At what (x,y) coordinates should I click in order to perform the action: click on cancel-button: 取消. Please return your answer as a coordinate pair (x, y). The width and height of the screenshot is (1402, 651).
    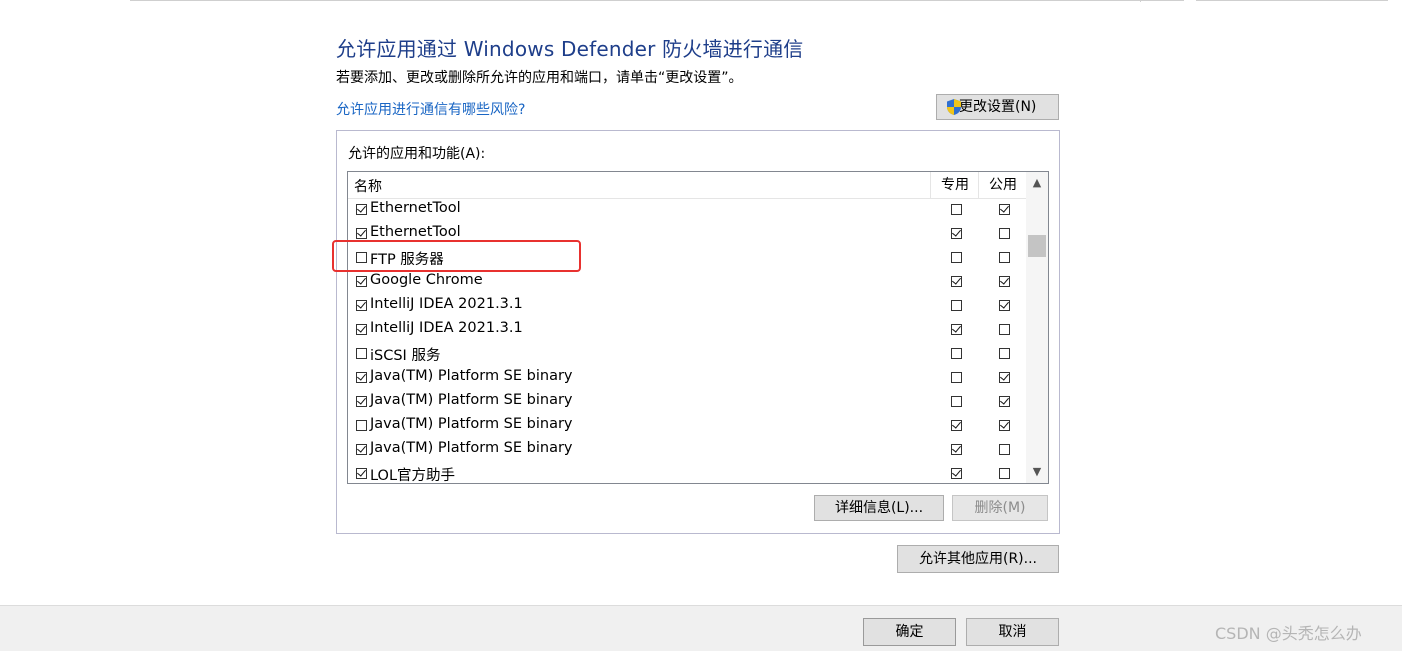
    Looking at the image, I should click on (1012, 632).